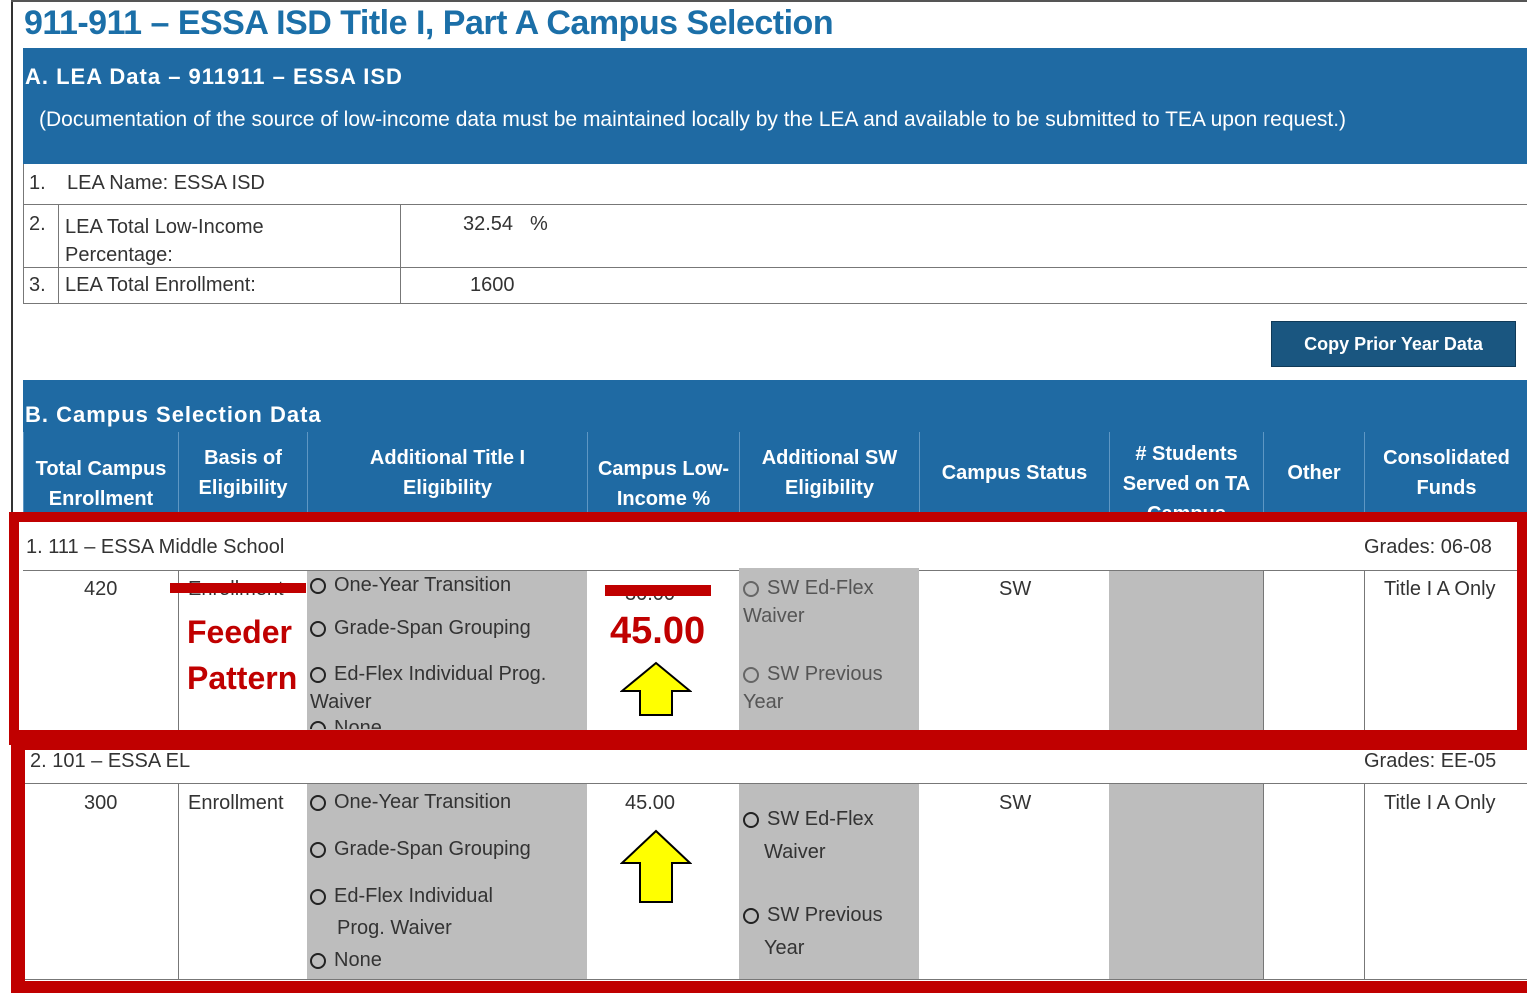 The image size is (1527, 993). I want to click on section-a-heading: A. LEA Data – 911911 – ESSA ISD, so click(214, 76).